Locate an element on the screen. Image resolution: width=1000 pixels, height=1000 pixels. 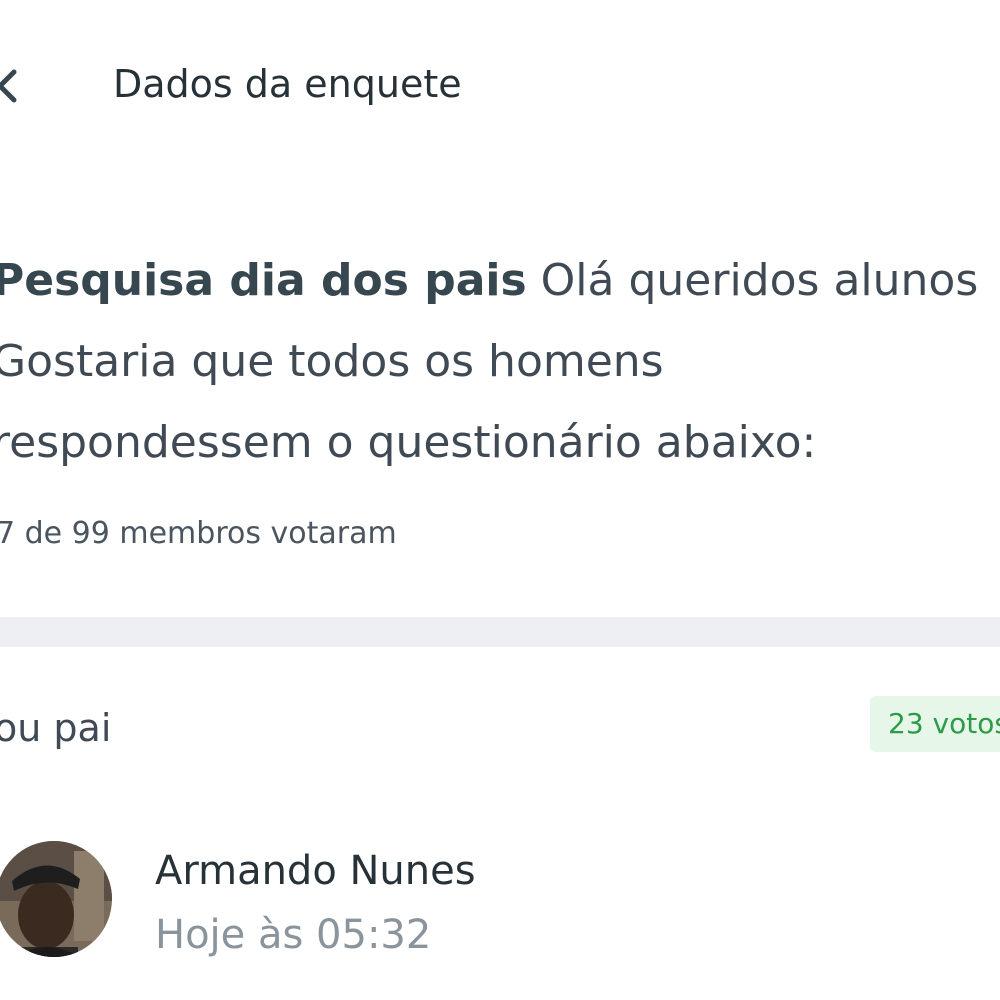
voter-name: Armando Nunes is located at coordinates (315, 871).